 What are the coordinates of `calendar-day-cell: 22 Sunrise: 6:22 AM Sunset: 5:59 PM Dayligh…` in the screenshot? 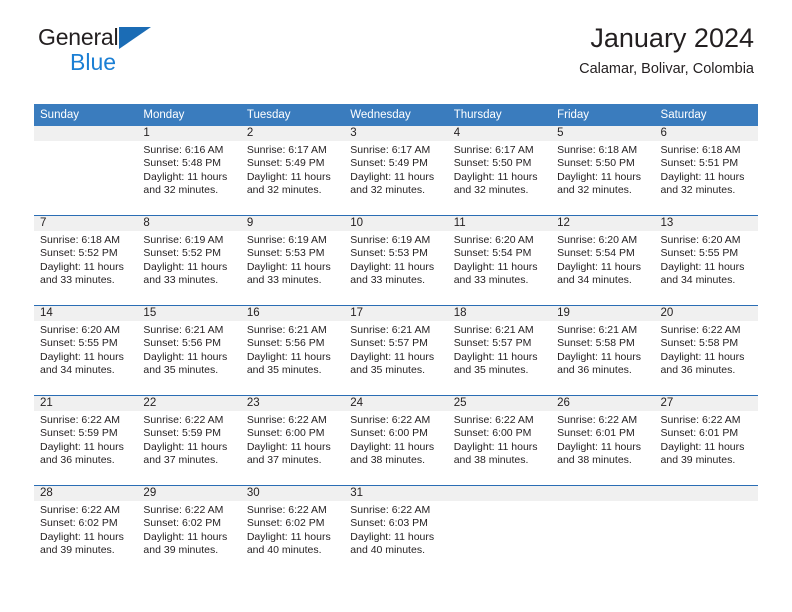 It's located at (189, 440).